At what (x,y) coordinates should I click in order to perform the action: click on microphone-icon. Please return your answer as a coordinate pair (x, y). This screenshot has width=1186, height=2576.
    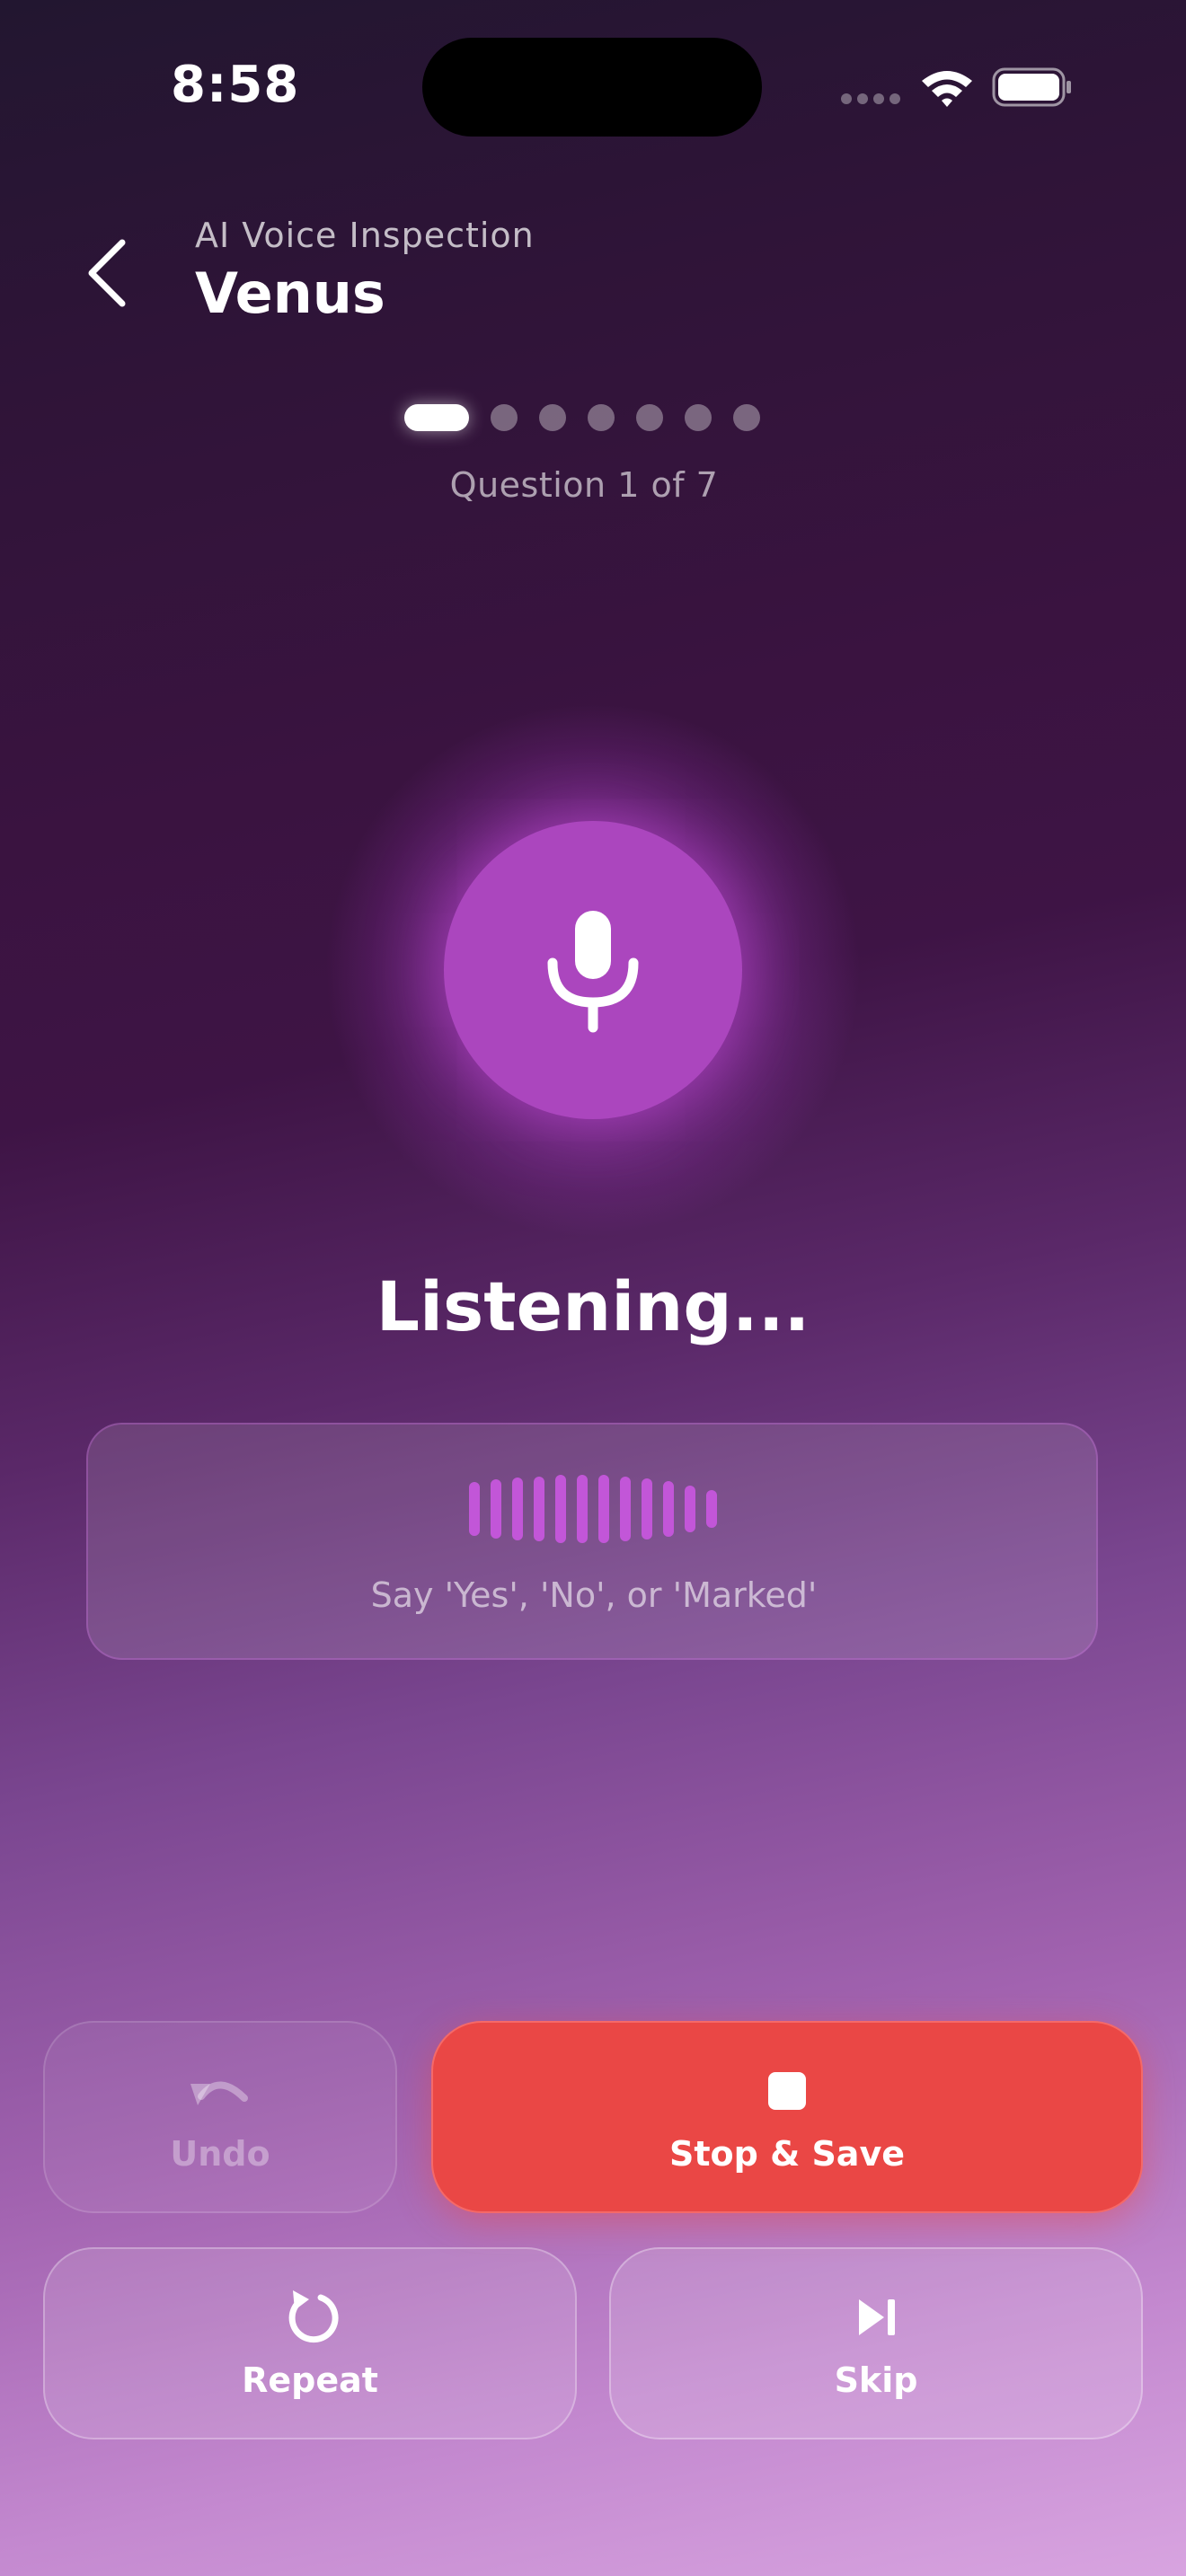
    Looking at the image, I should click on (593, 972).